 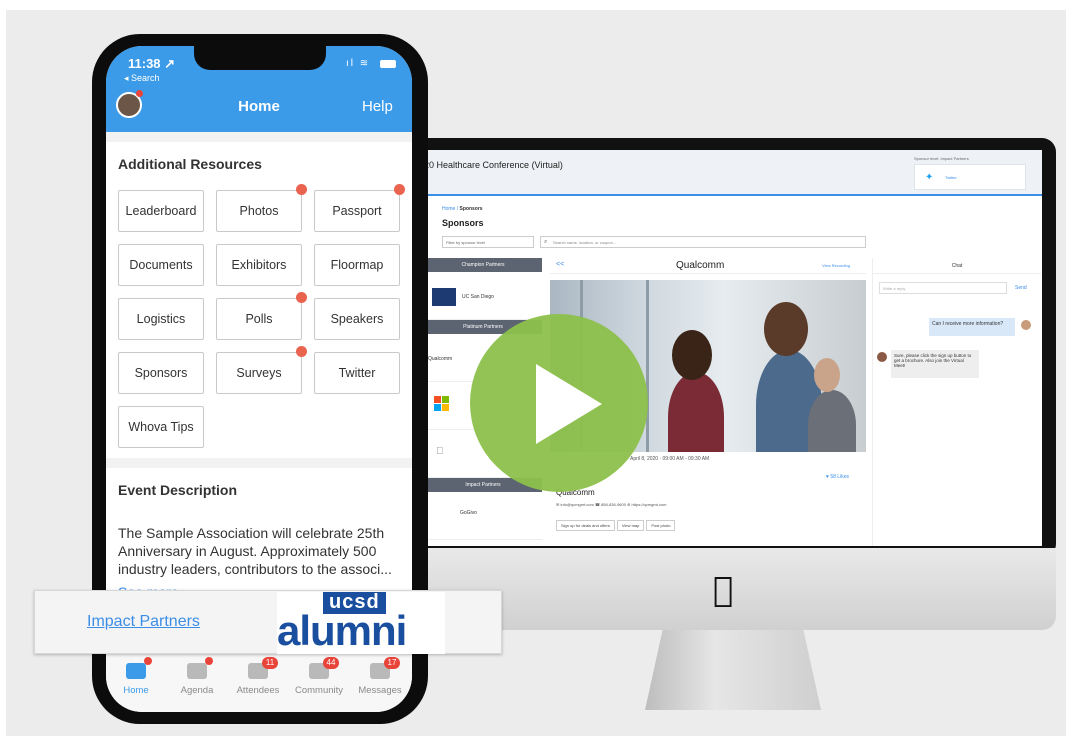 What do you see at coordinates (357, 265) in the screenshot?
I see `resource-button-floormap: Floormap` at bounding box center [357, 265].